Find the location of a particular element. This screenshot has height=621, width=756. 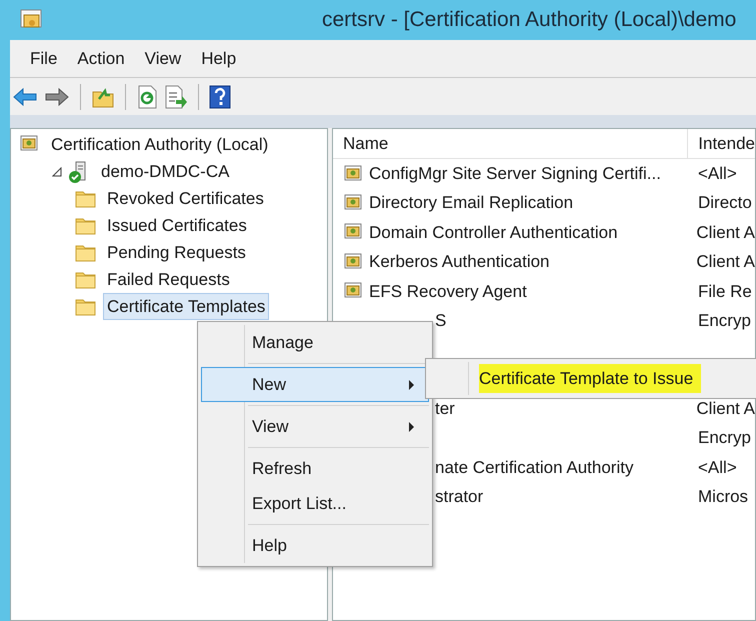

tree-item: Pending Requests is located at coordinates (176, 252).